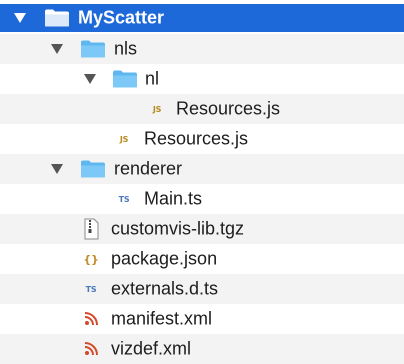  I want to click on tree-item-label: MyScatter, so click(121, 17).